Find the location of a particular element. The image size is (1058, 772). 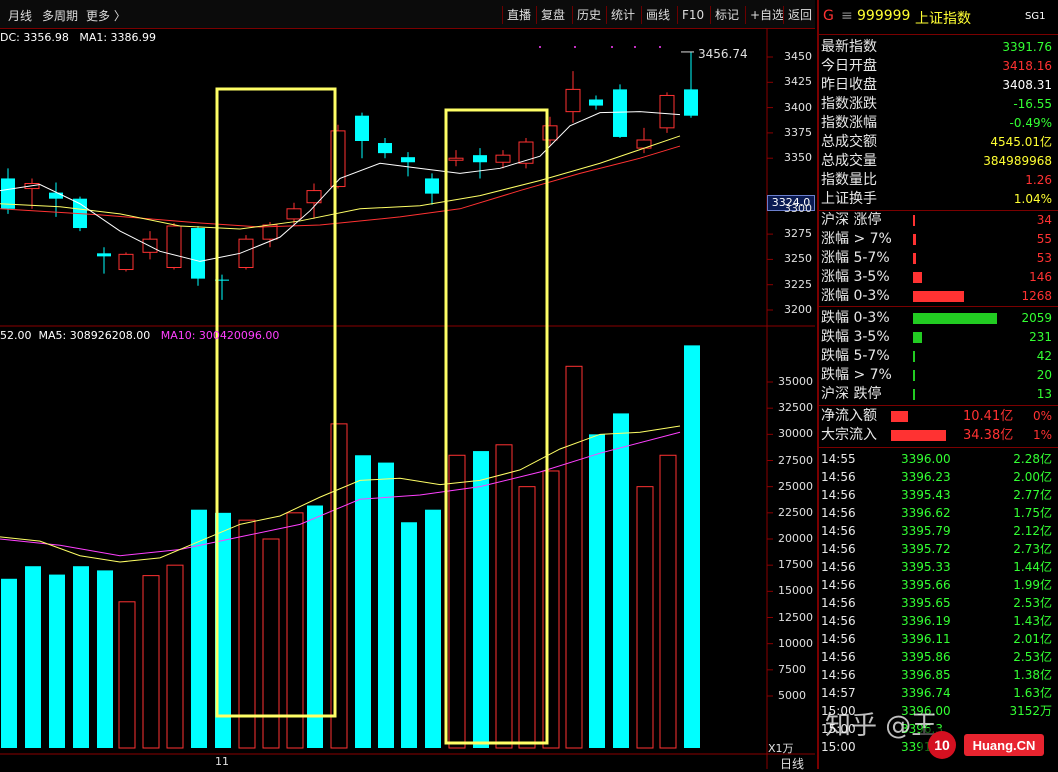

svg-text: 10 is located at coordinates (942, 745).